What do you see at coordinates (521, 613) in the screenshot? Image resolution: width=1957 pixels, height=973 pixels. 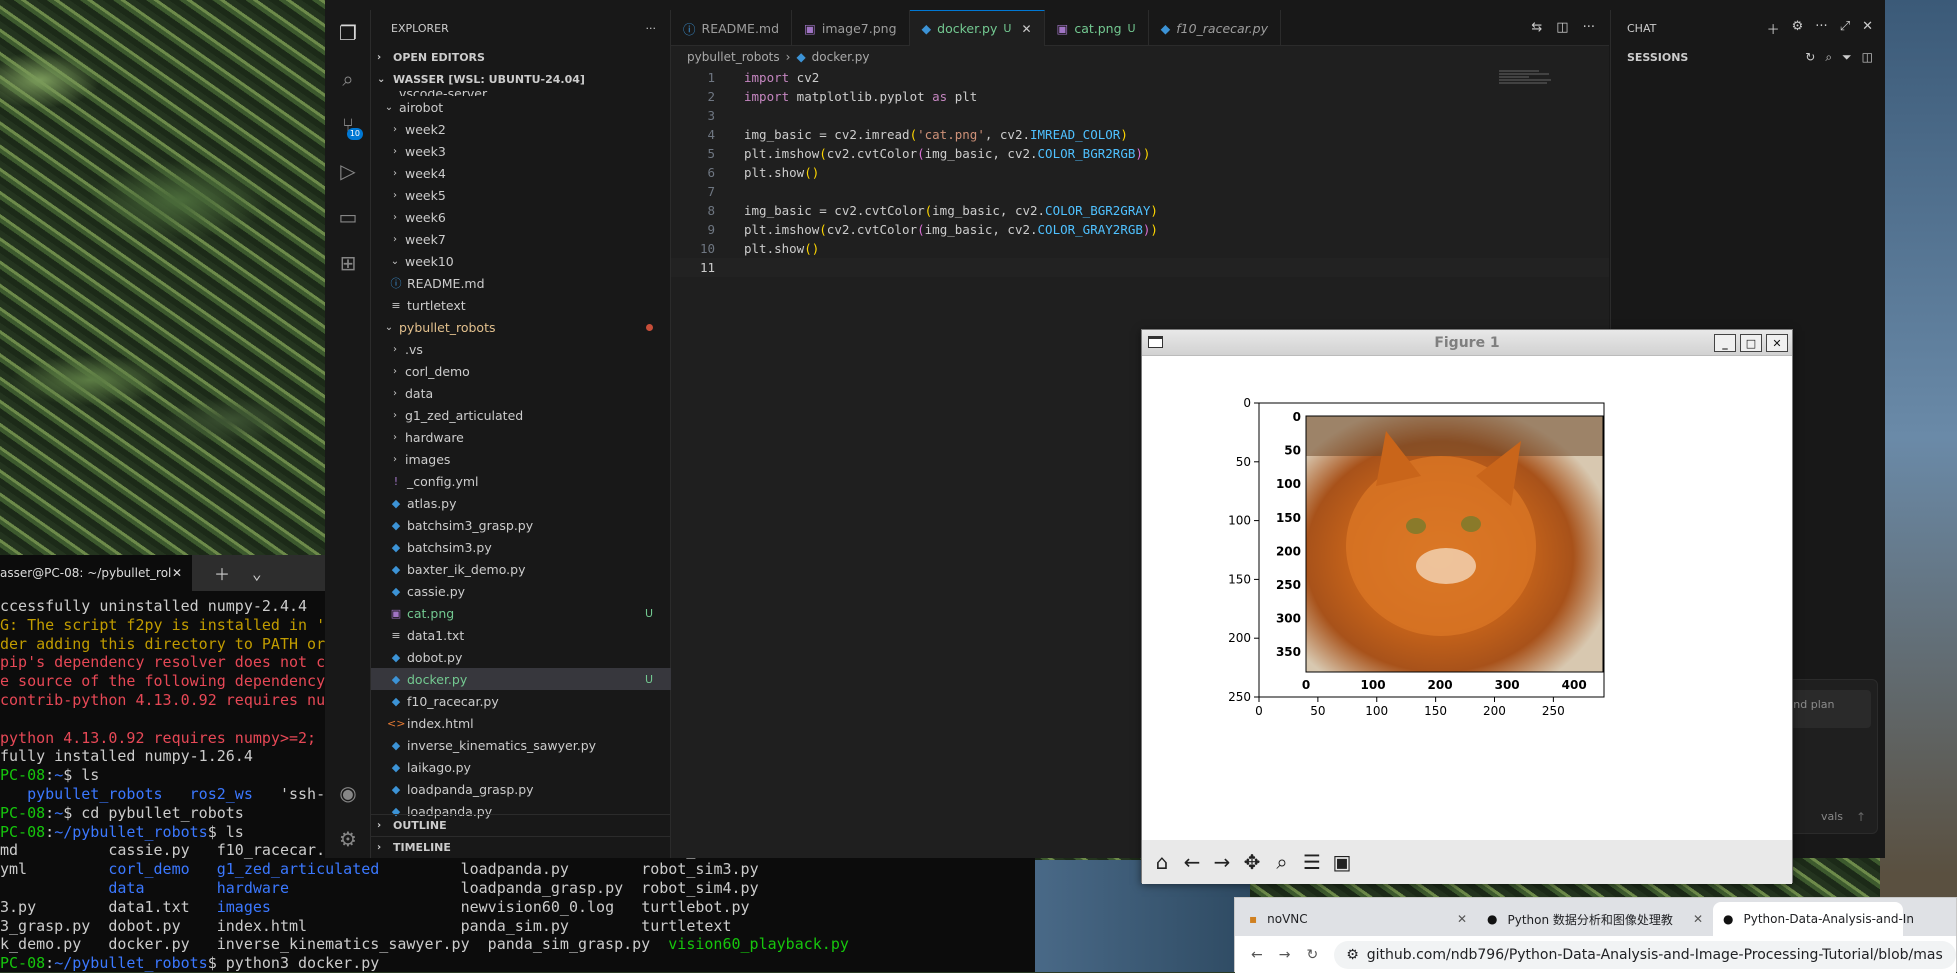 I see `tree-item: ▣ cat.png U` at bounding box center [521, 613].